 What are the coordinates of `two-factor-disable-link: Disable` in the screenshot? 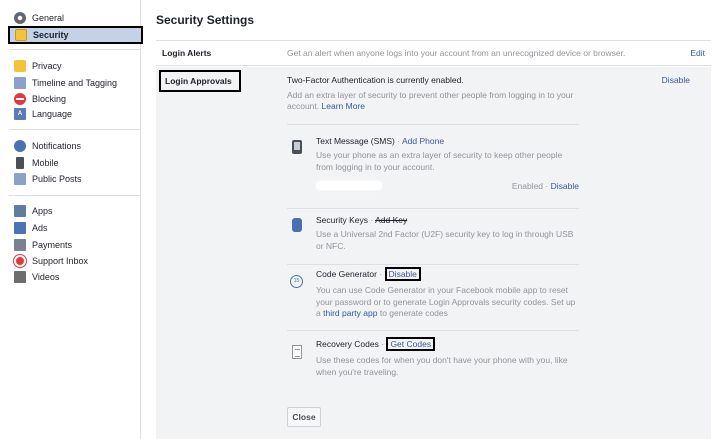 It's located at (676, 80).